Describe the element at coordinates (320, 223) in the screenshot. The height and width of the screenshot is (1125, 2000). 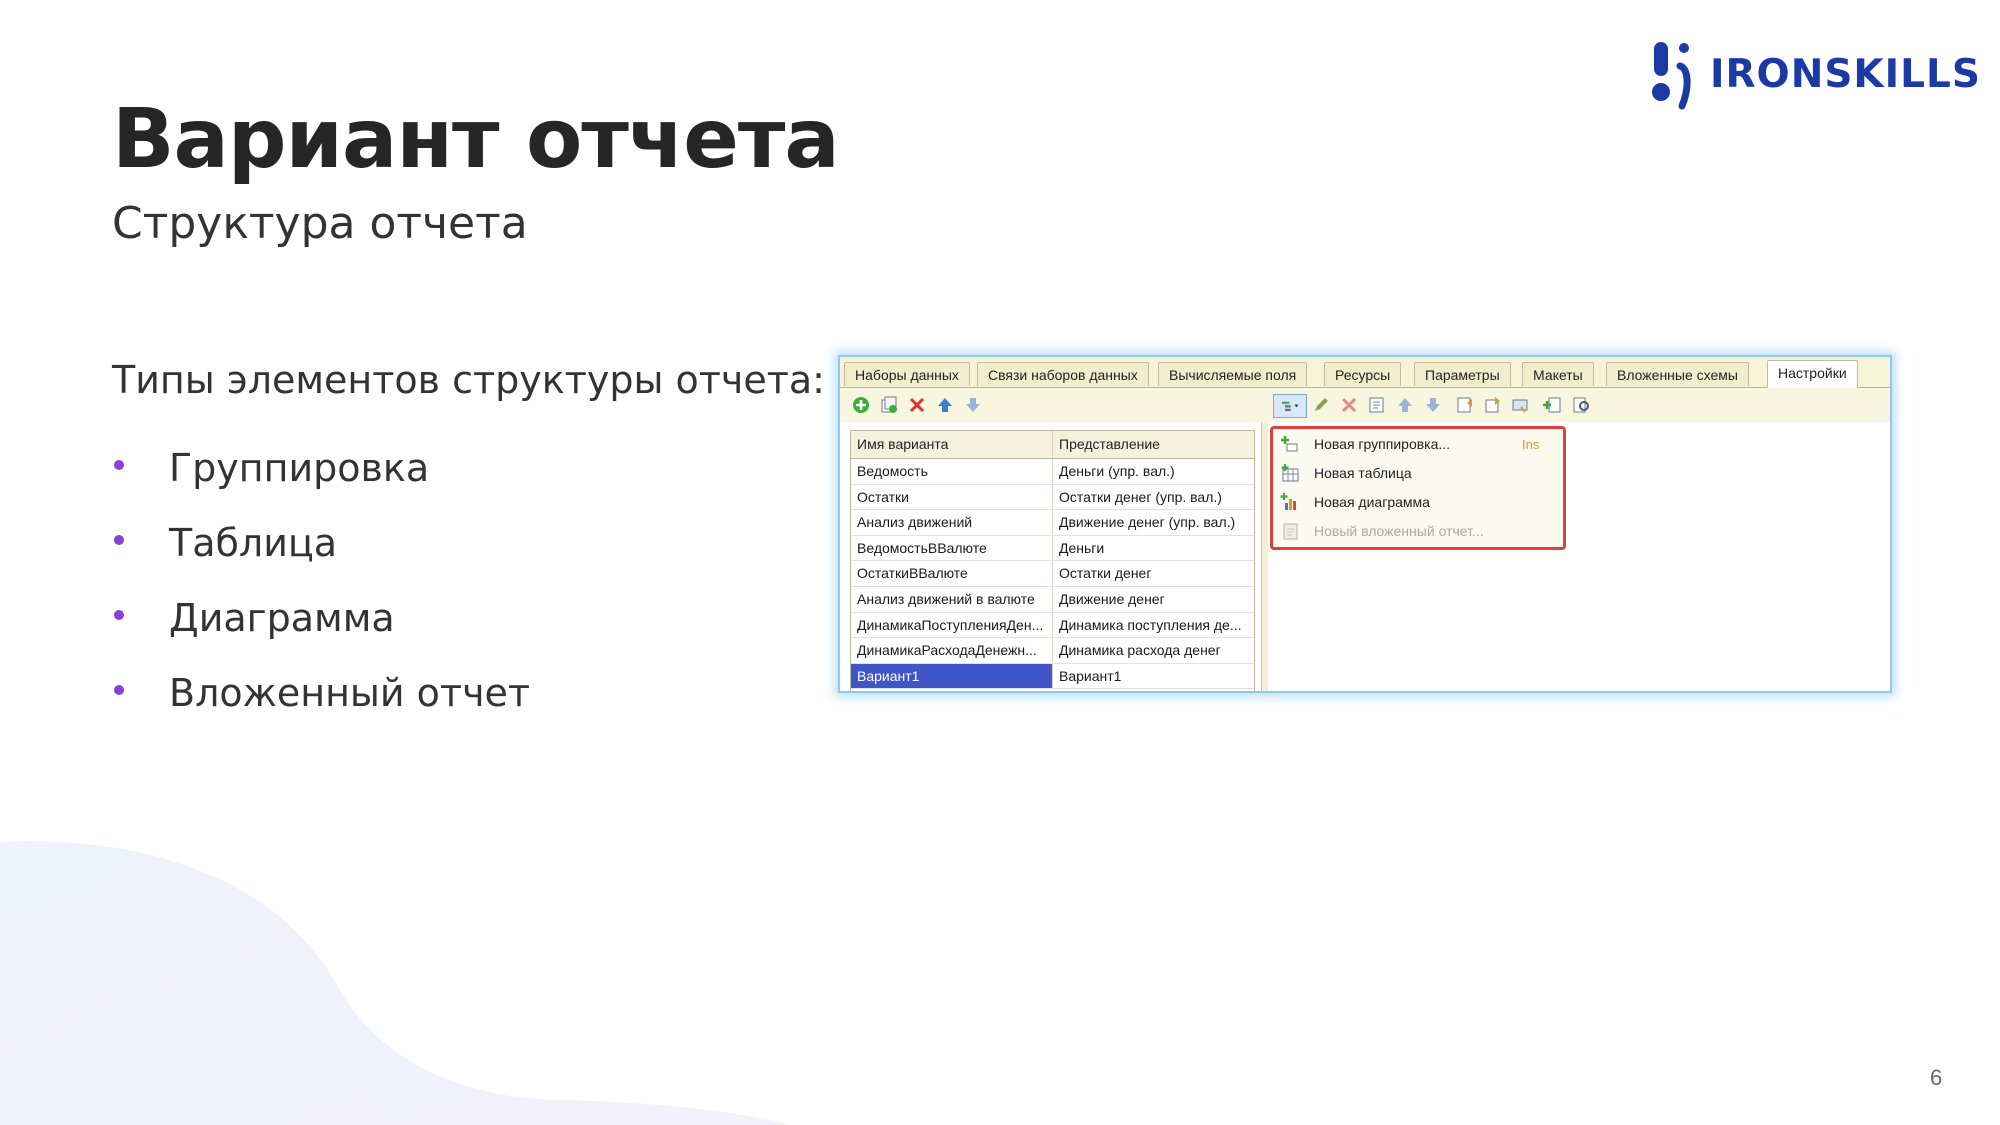
I see `page-subtitle: Структура отчета` at that location.